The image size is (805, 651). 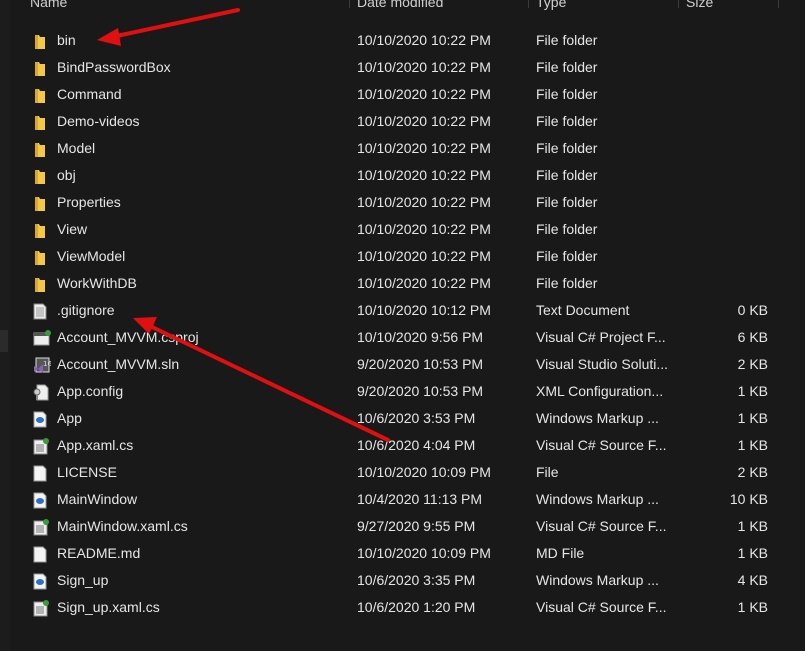 What do you see at coordinates (118, 364) in the screenshot?
I see `file-name: Account_MVVM.sln` at bounding box center [118, 364].